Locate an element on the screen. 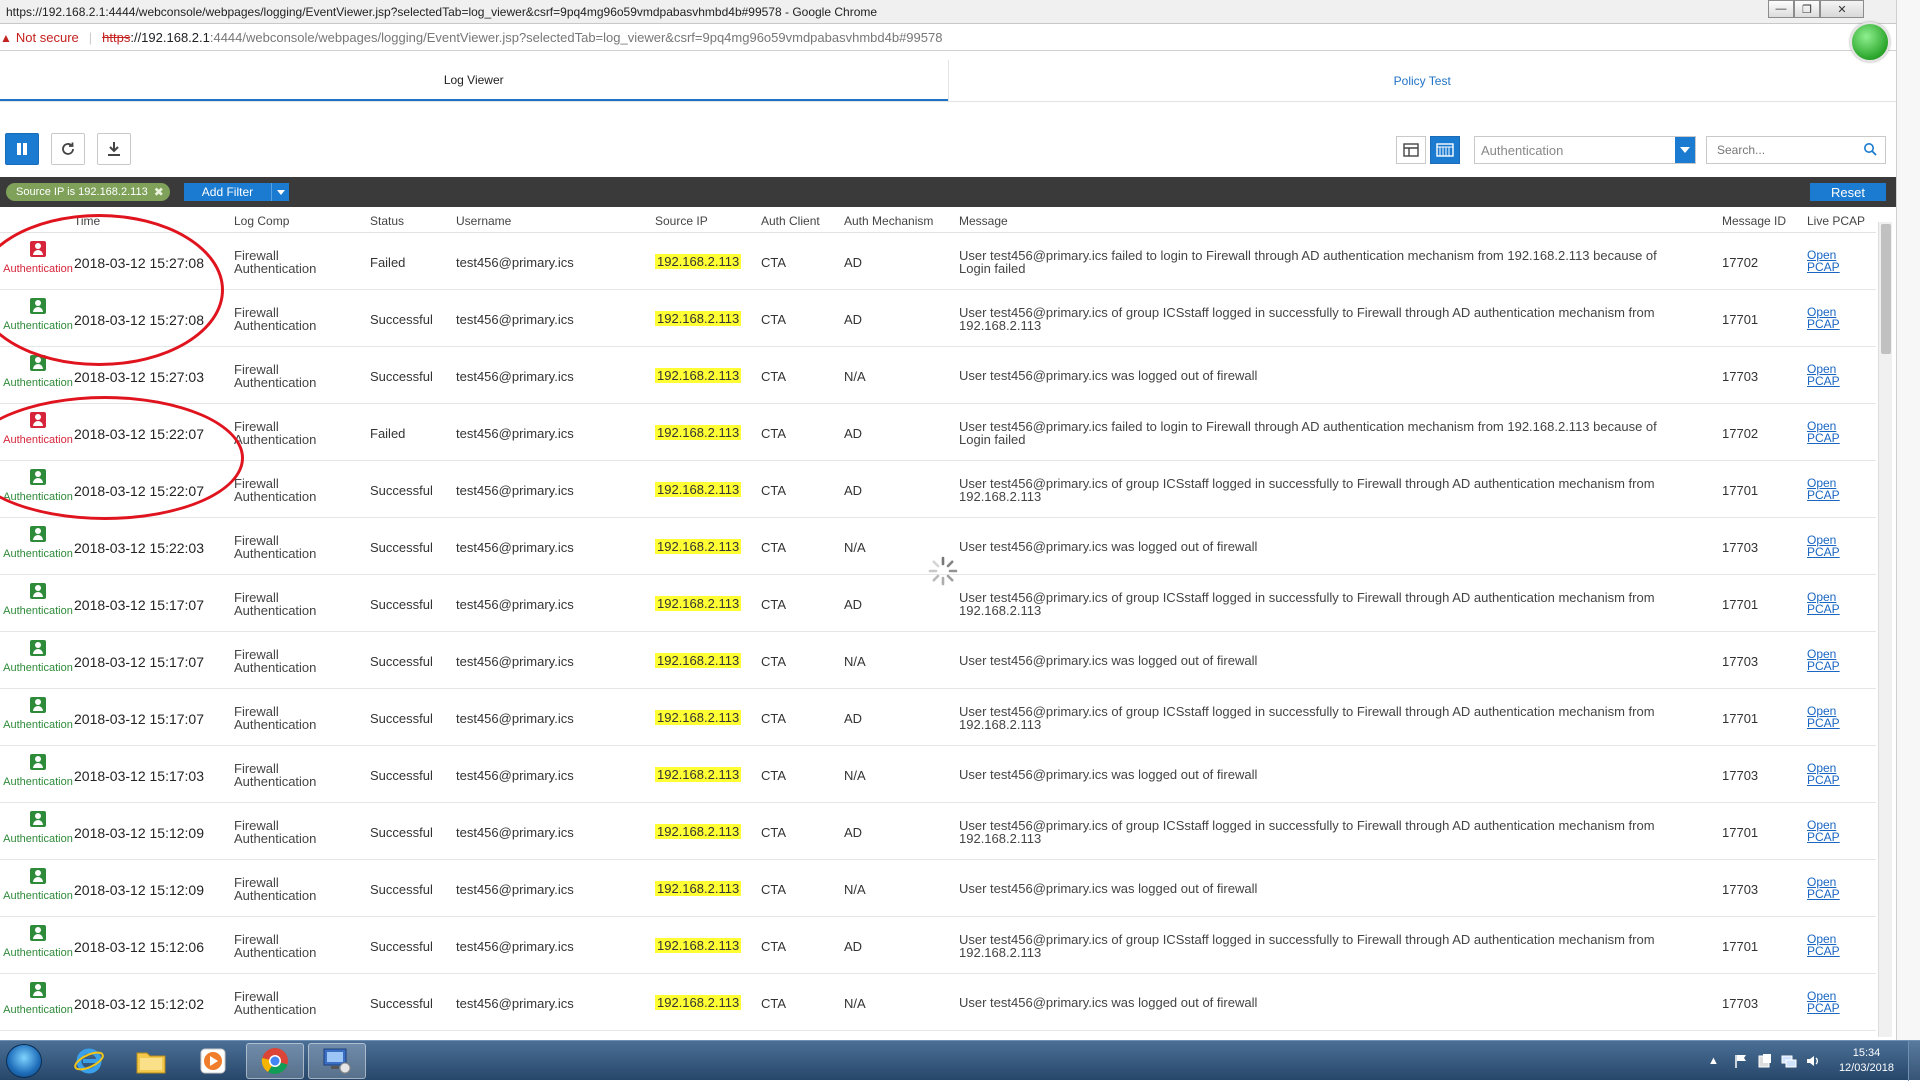  filter-chip-source-ip: Source IP is 192.168.2.113 ✖ is located at coordinates (88, 192).